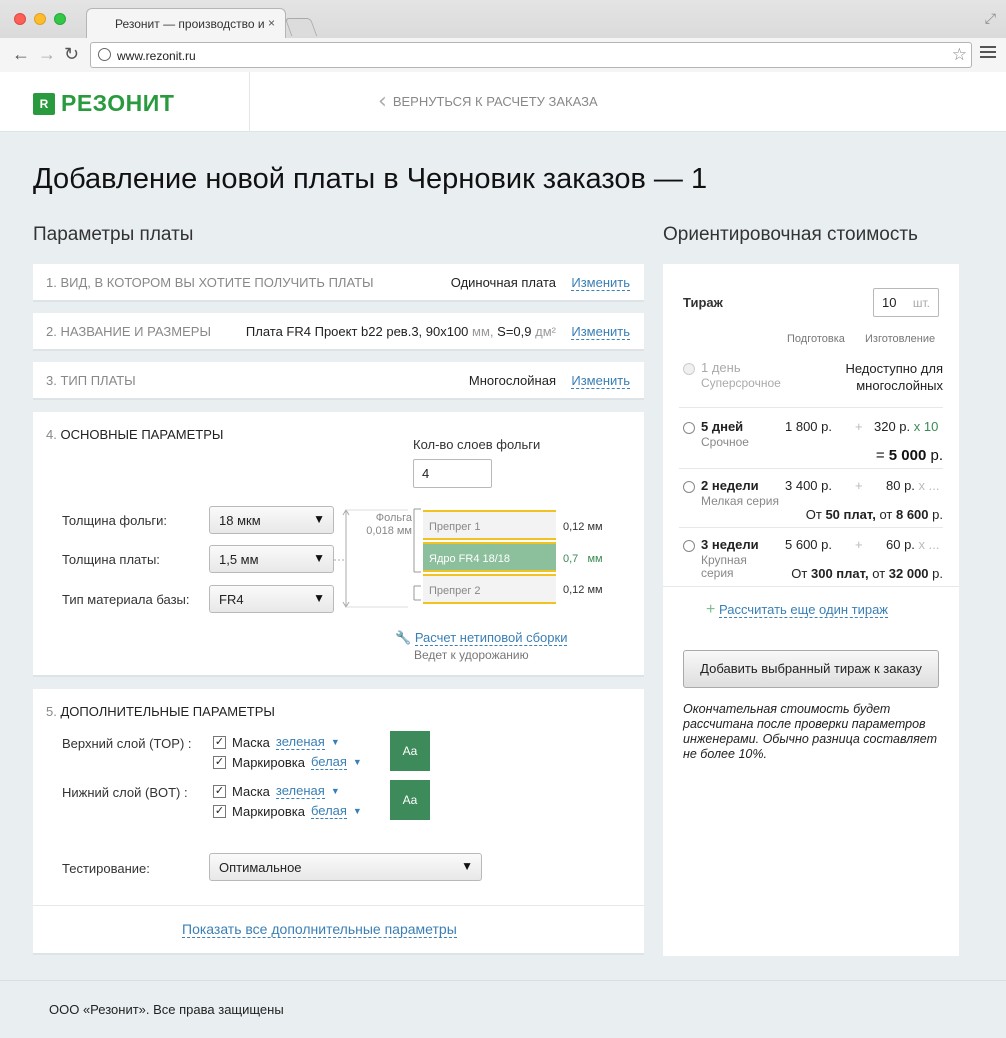 The image size is (1006, 1038). What do you see at coordinates (271, 23) in the screenshot?
I see `tab-close-icon: ×` at bounding box center [271, 23].